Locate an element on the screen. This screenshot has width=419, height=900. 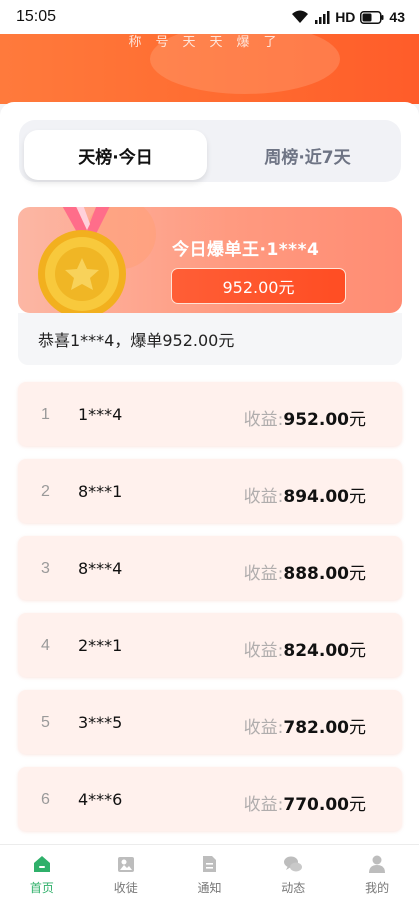
rank-number: 5 is located at coordinates (45, 722).